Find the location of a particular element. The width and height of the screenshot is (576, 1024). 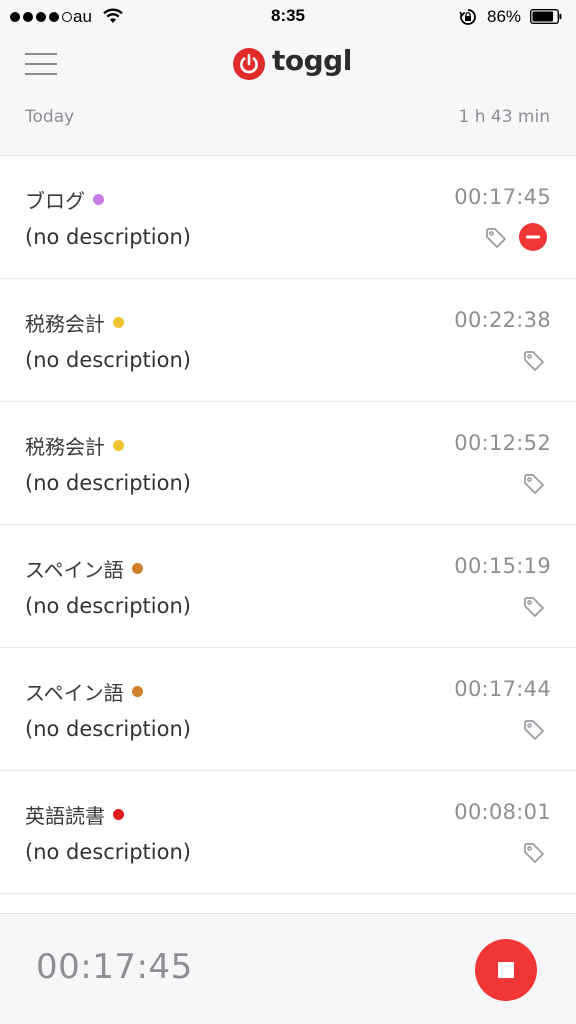

running-timer-bar: 00:17:45 is located at coordinates (288, 968).